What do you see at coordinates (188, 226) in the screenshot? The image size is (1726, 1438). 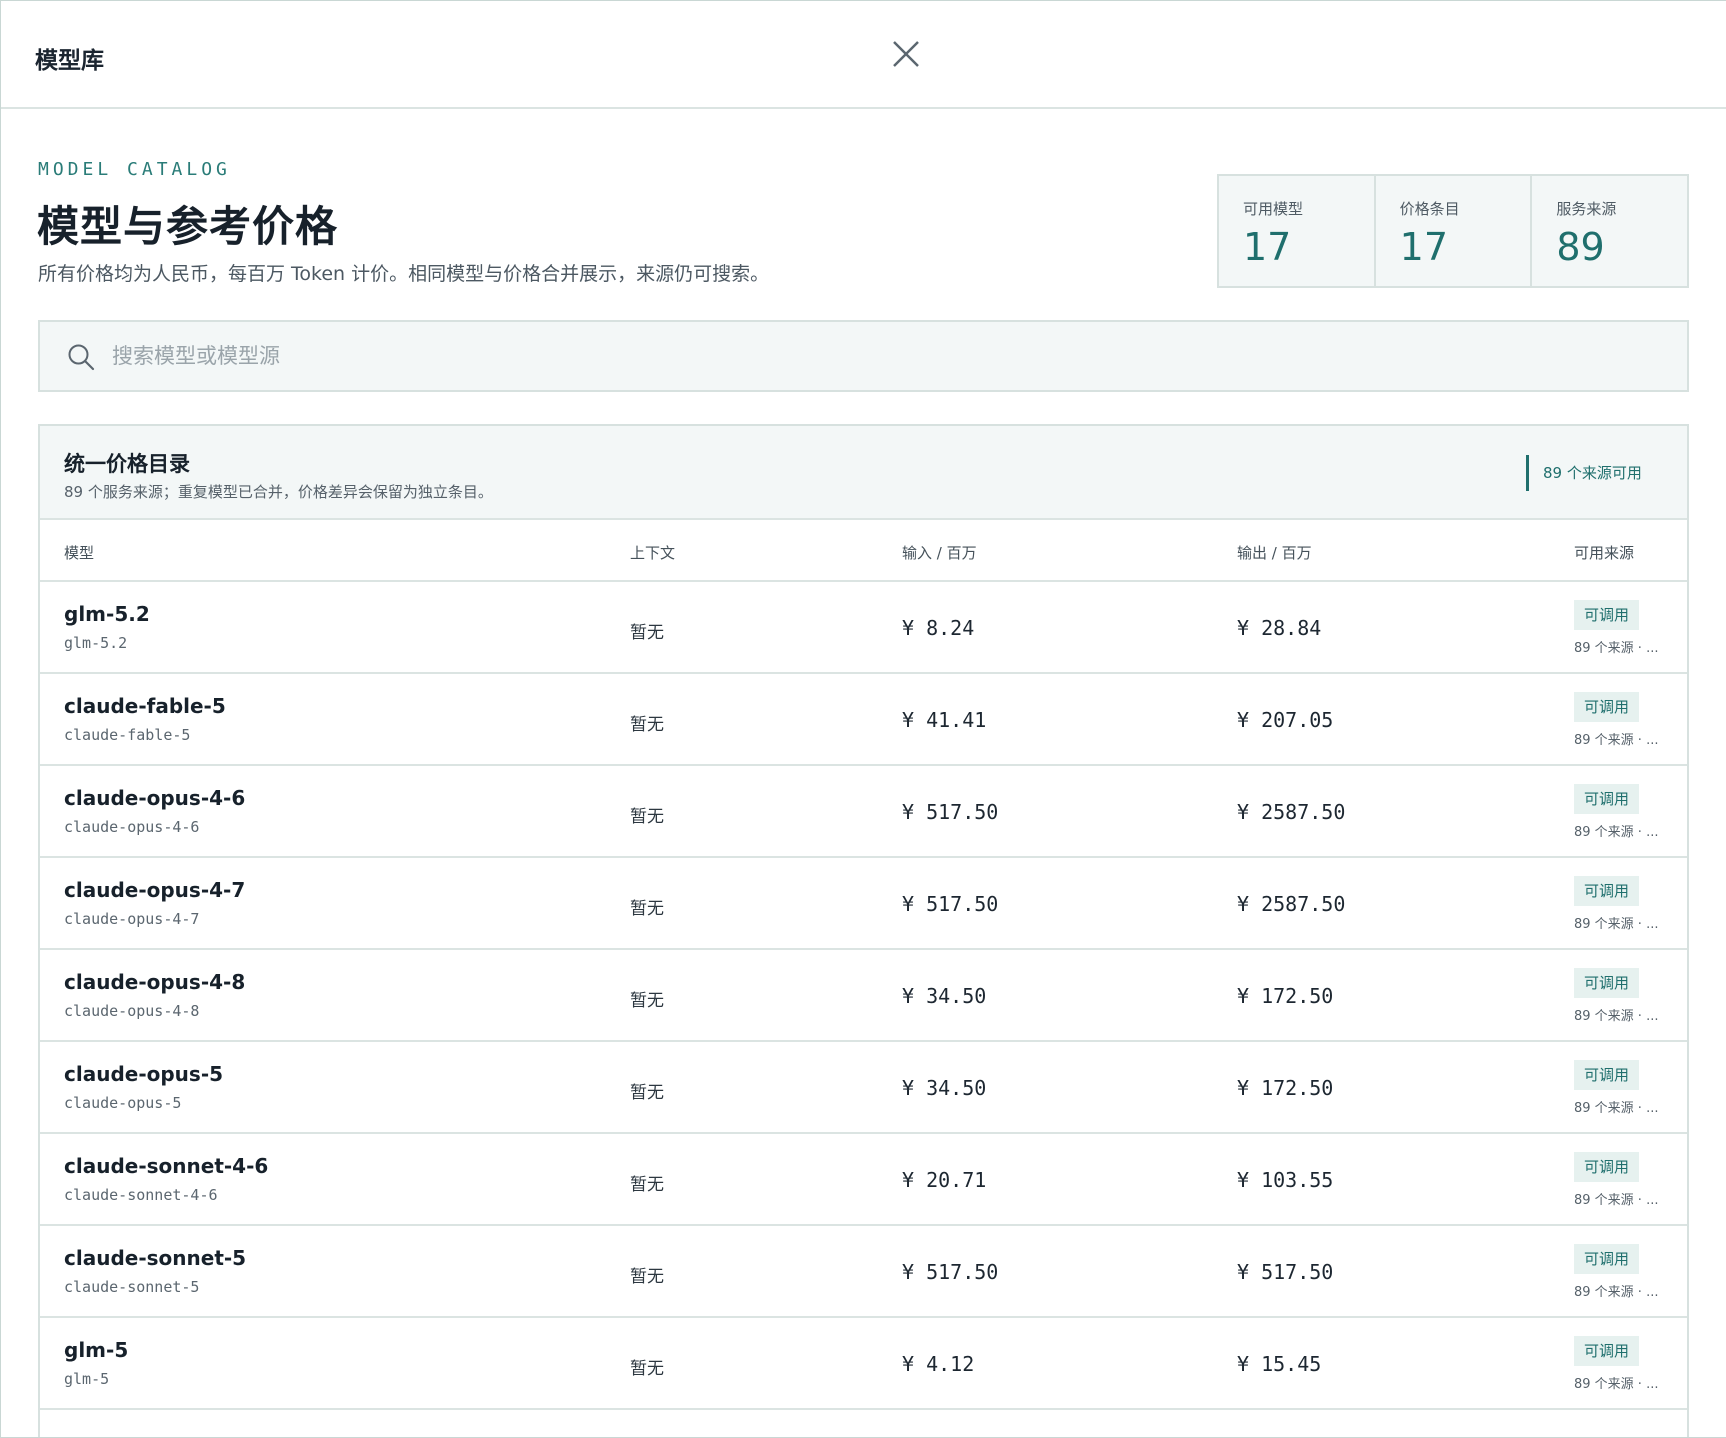 I see `page-title: 模型与参考价格` at bounding box center [188, 226].